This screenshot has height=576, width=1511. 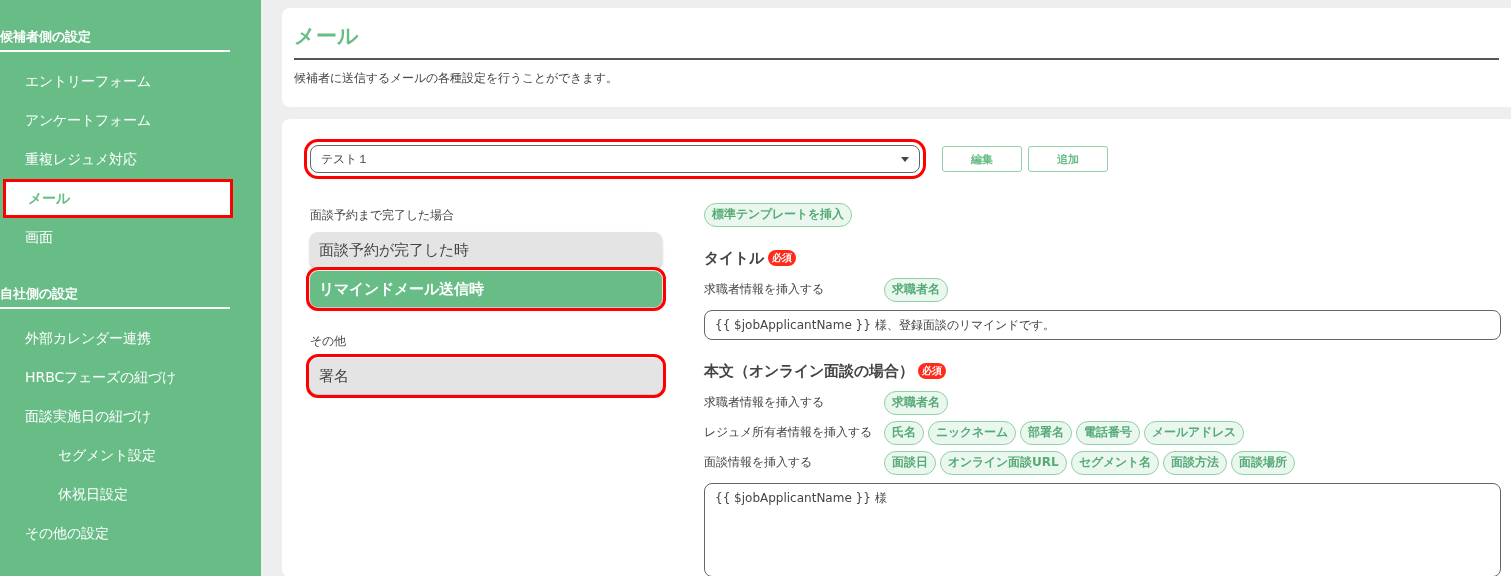 I want to click on variable-tag-button: 面談場所, so click(x=1262, y=462).